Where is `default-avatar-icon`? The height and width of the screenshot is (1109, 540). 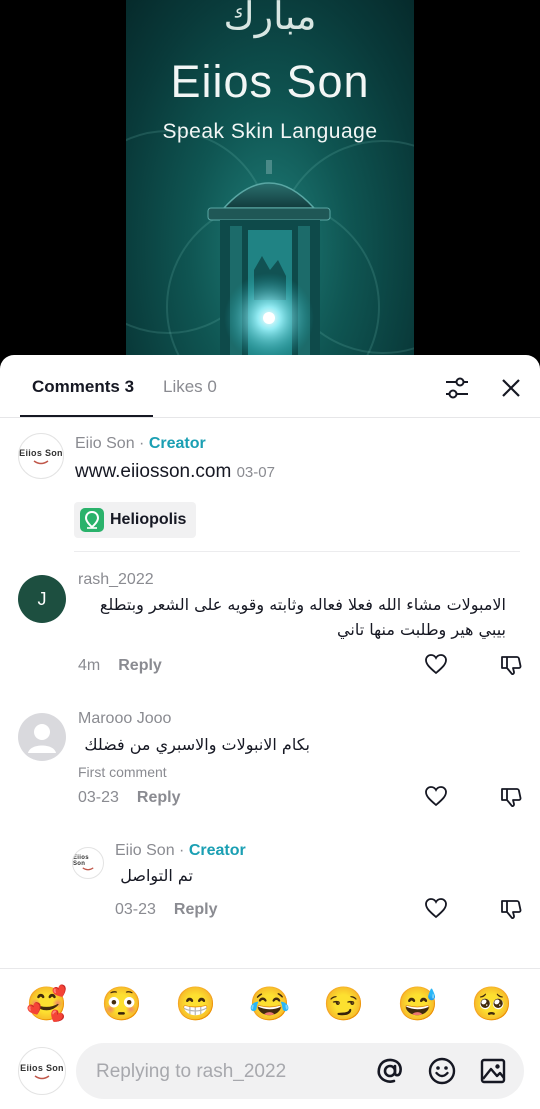 default-avatar-icon is located at coordinates (42, 738).